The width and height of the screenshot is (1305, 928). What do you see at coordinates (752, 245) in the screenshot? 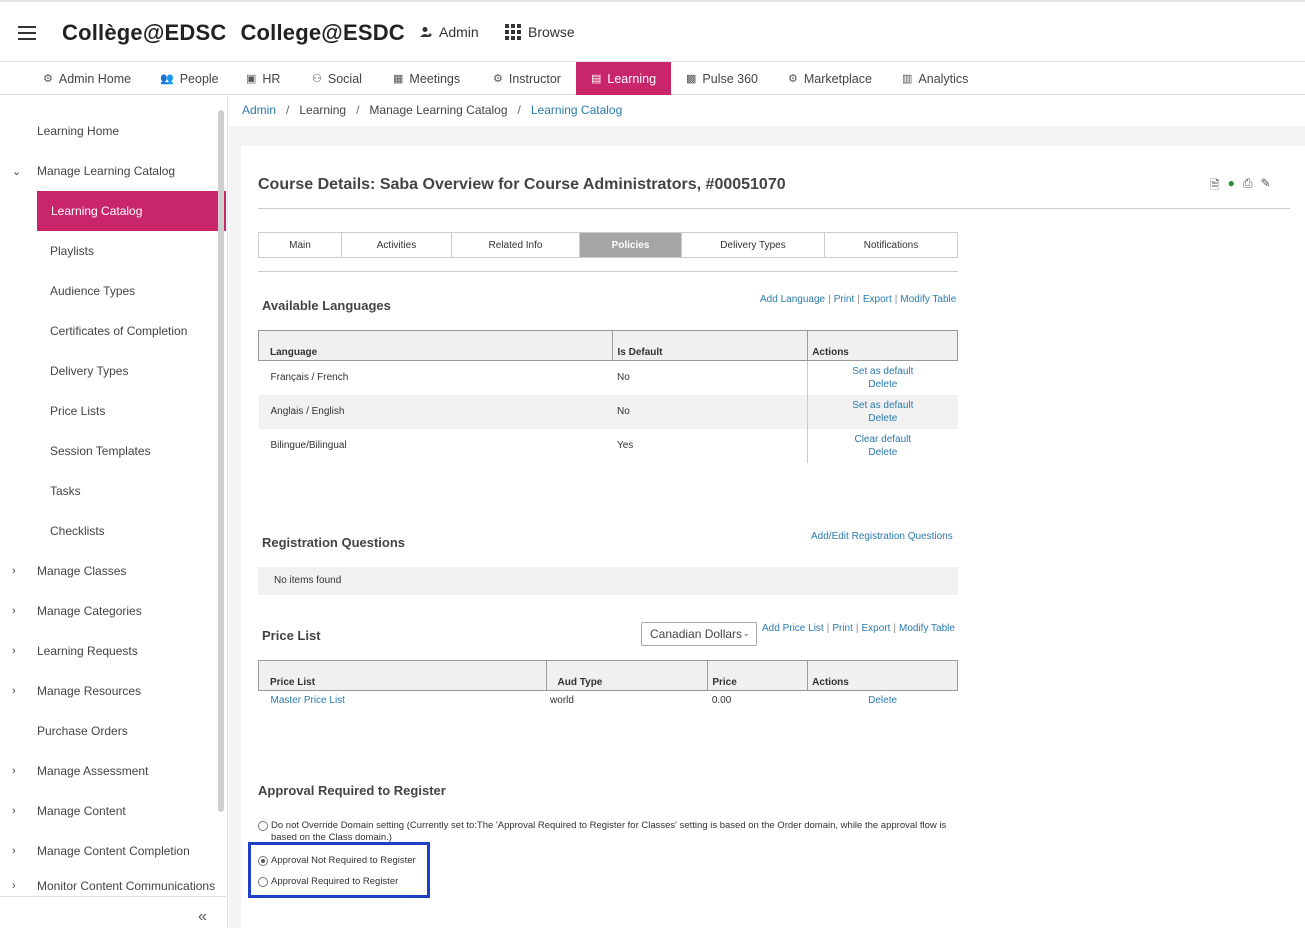
I see `tab-delivery-types: Delivery Types` at bounding box center [752, 245].